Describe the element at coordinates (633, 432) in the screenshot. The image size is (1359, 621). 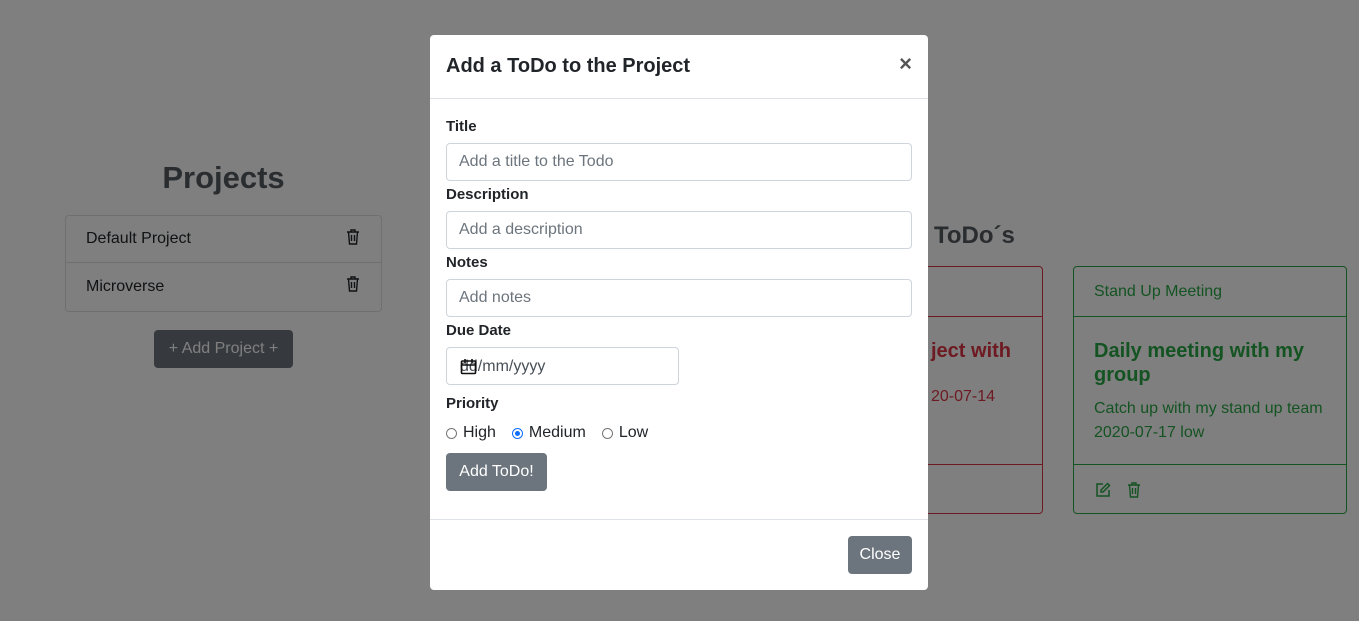
I see `priority-option-label: Low` at that location.